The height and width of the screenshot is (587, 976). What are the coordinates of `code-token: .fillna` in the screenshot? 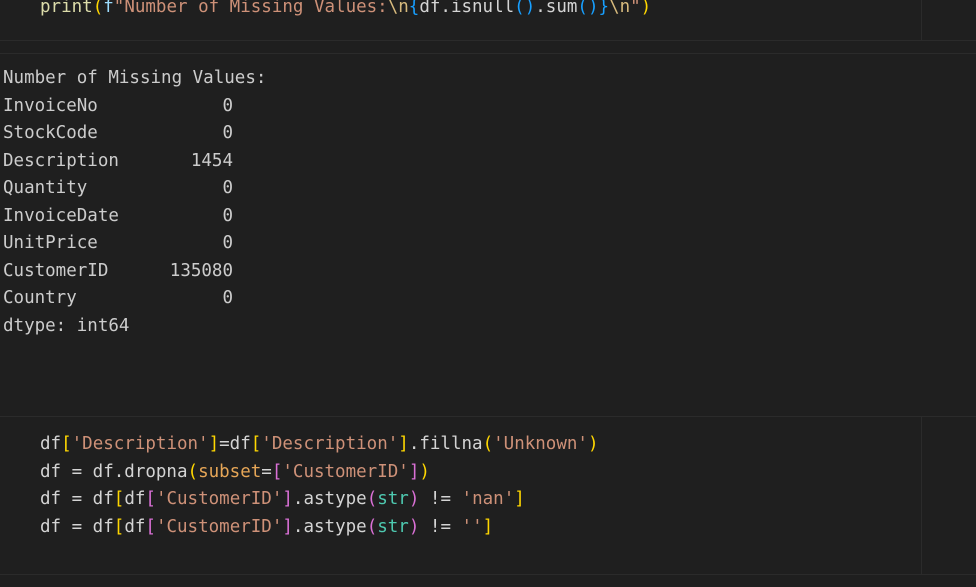 It's located at (445, 444).